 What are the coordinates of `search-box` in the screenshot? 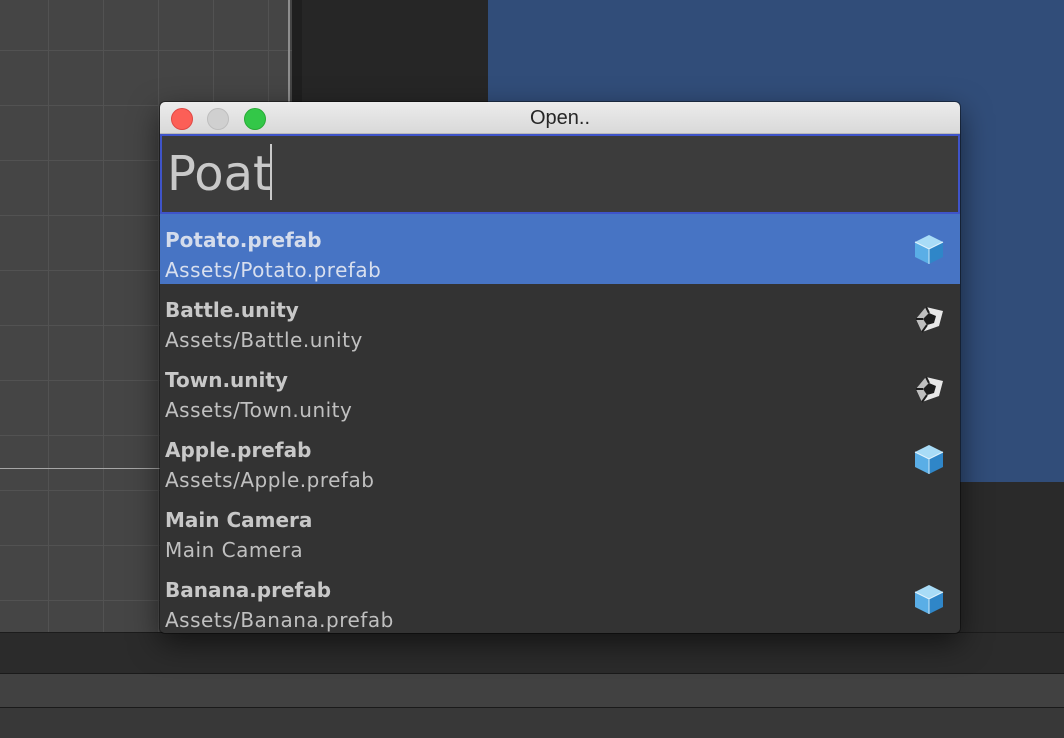 It's located at (560, 174).